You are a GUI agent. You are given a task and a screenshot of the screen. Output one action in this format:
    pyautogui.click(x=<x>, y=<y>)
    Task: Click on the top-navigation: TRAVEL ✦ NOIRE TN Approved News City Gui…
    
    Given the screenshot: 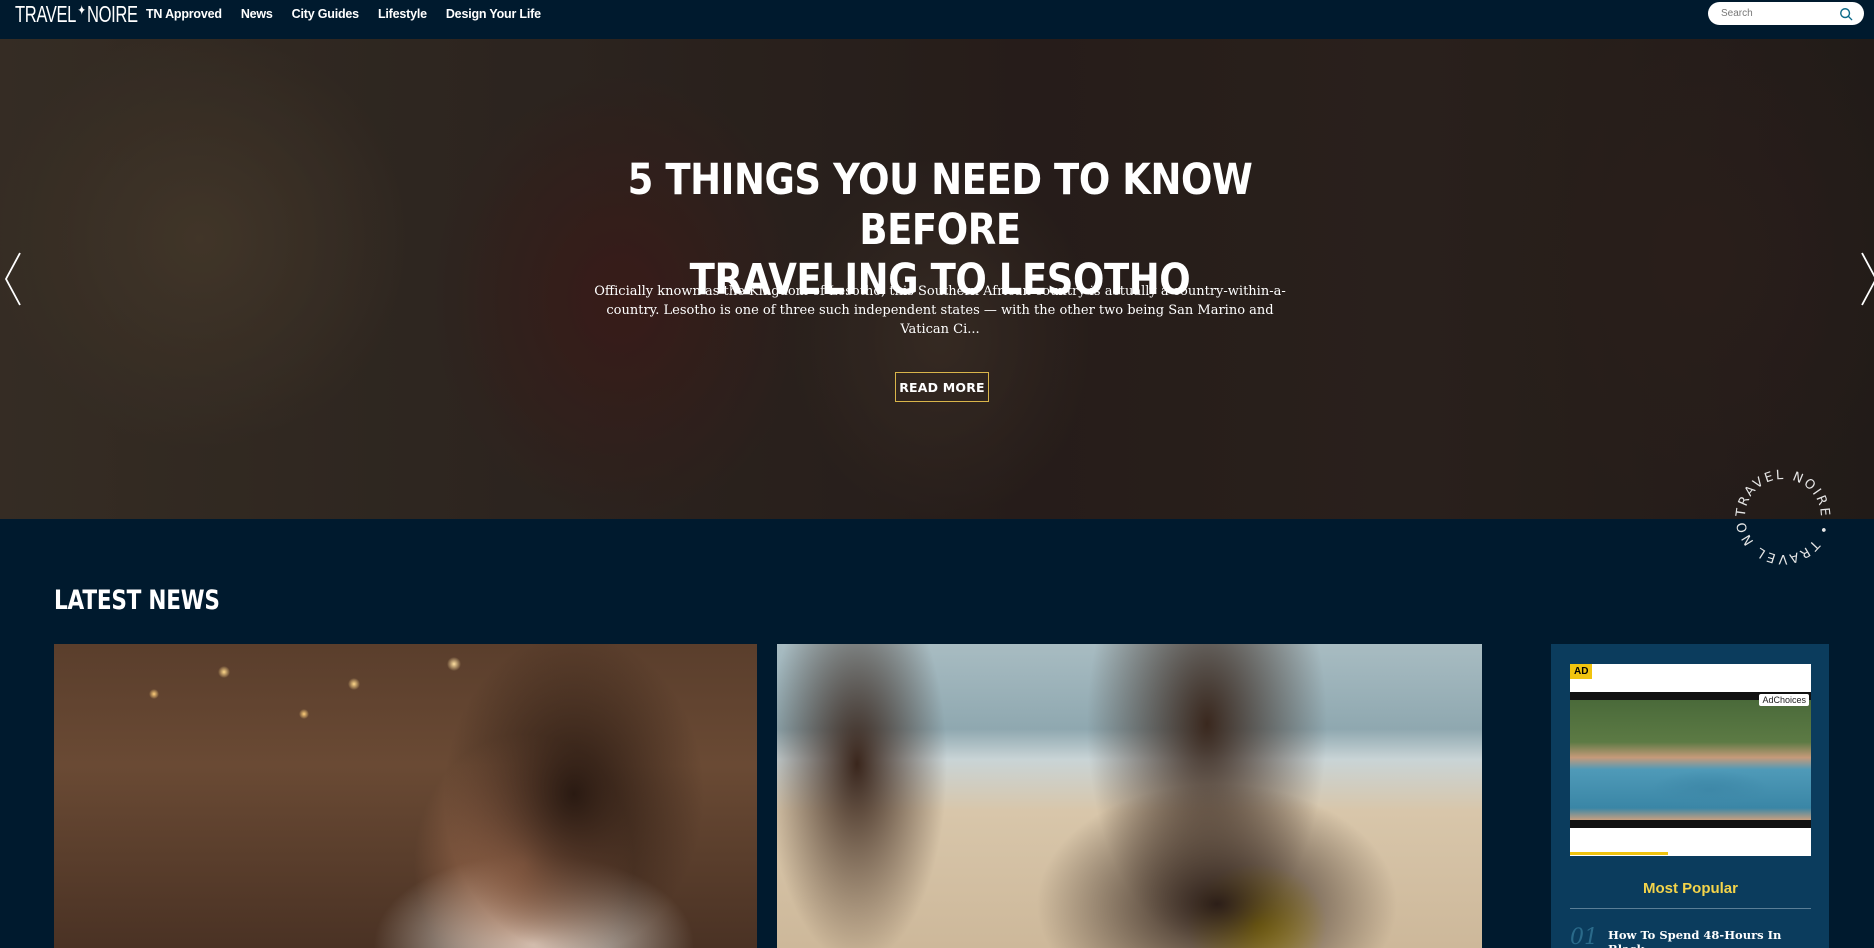 What is the action you would take?
    pyautogui.click(x=937, y=19)
    